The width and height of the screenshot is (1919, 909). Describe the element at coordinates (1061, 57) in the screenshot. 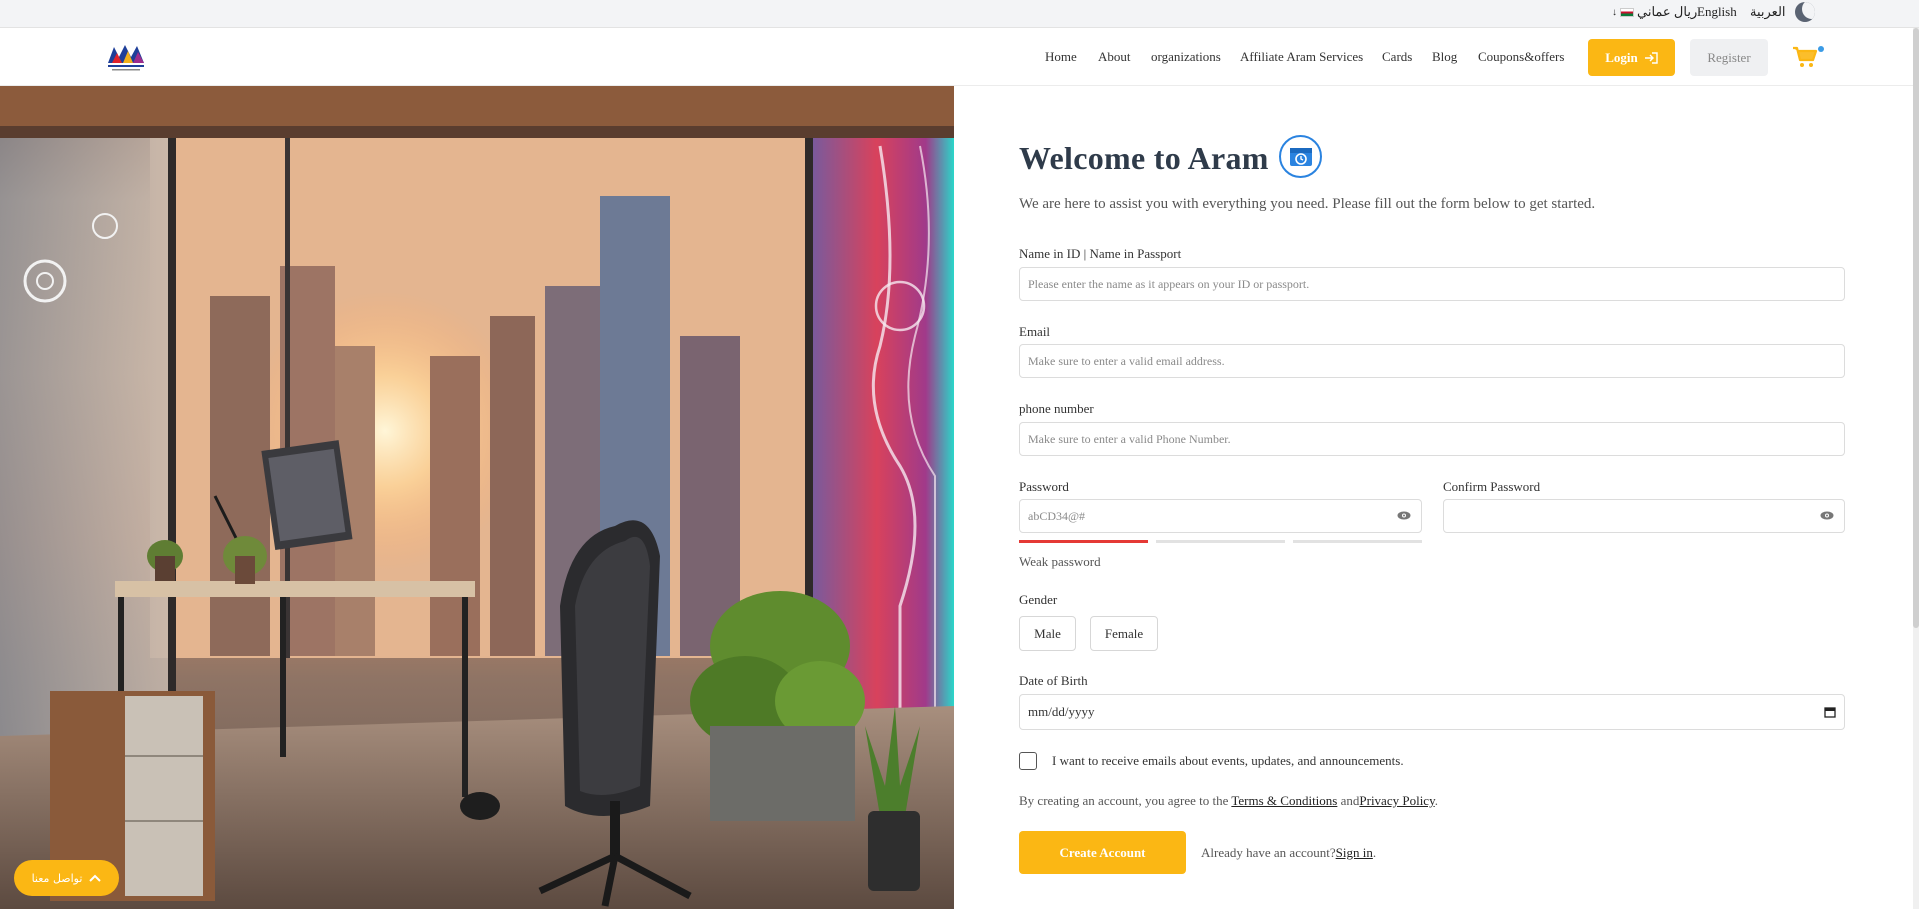

I see `nav-home: Home` at that location.